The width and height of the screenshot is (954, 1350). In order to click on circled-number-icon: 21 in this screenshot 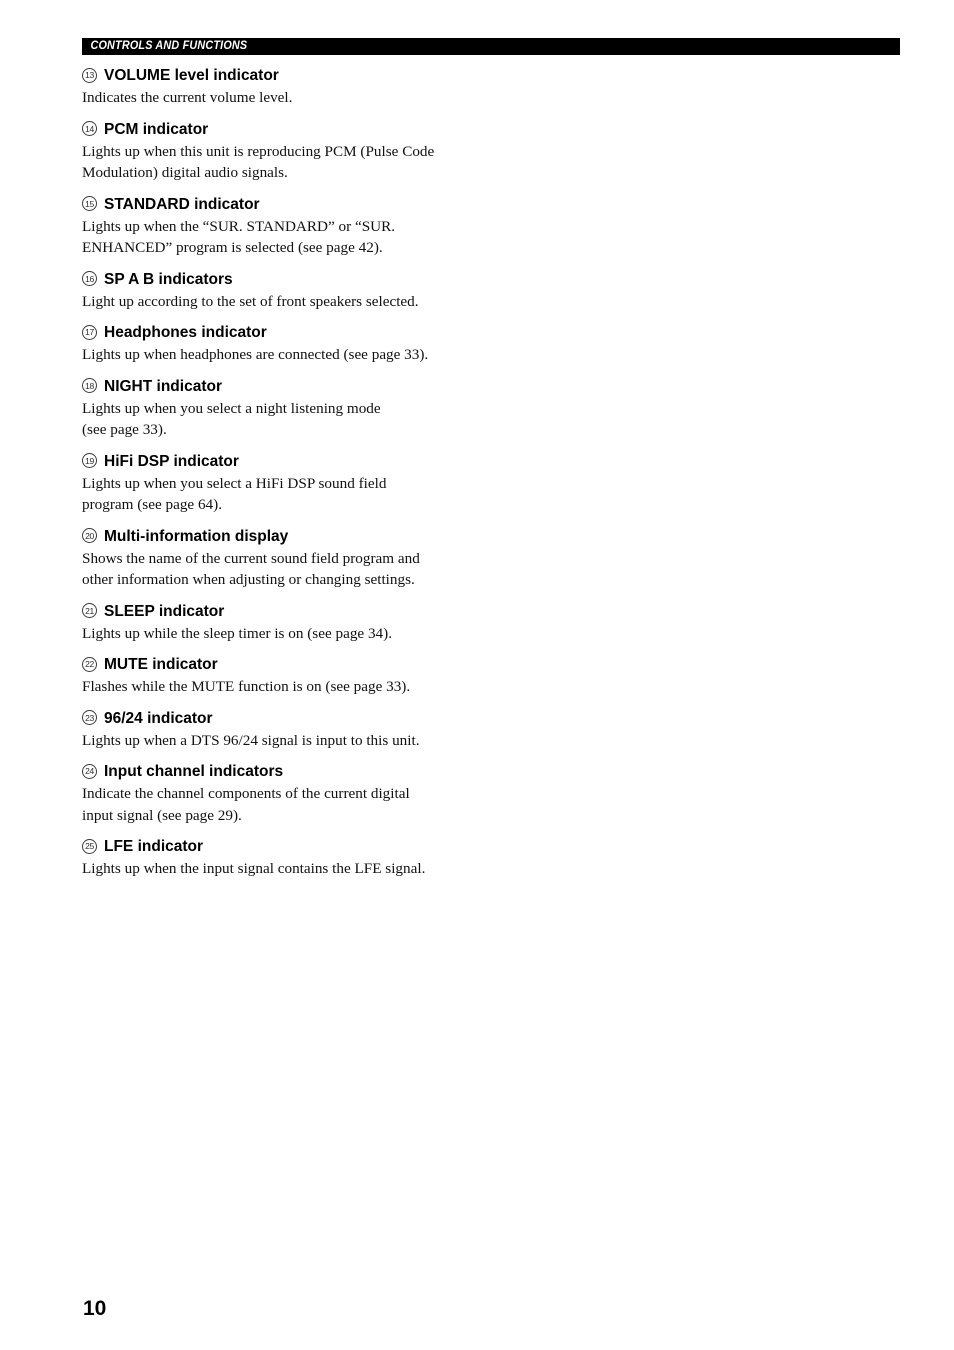, I will do `click(89, 611)`.